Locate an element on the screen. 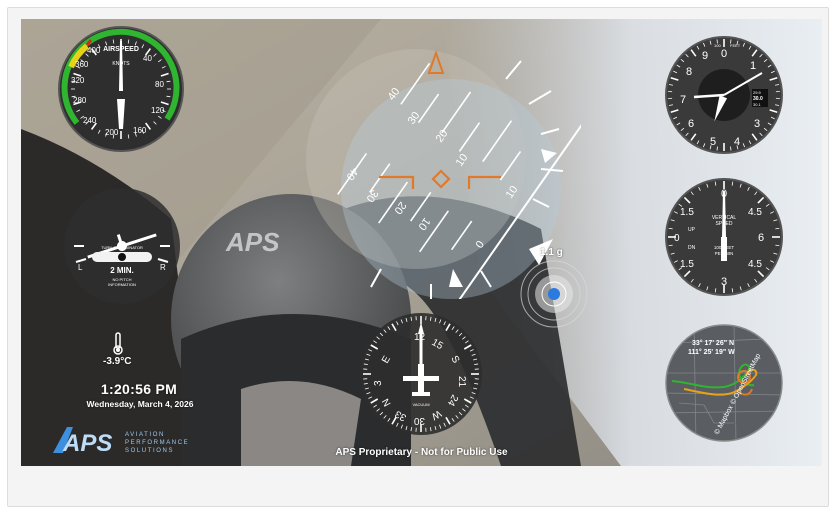 Image resolution: width=838 pixels, height=515 pixels. kollsman-30-1: 30.1 is located at coordinates (757, 104).